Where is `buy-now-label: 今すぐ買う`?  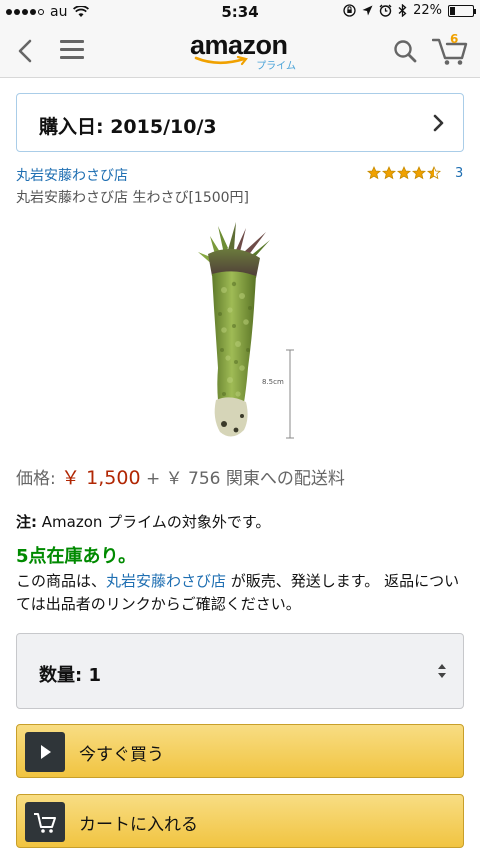 buy-now-label: 今すぐ買う is located at coordinates (121, 755).